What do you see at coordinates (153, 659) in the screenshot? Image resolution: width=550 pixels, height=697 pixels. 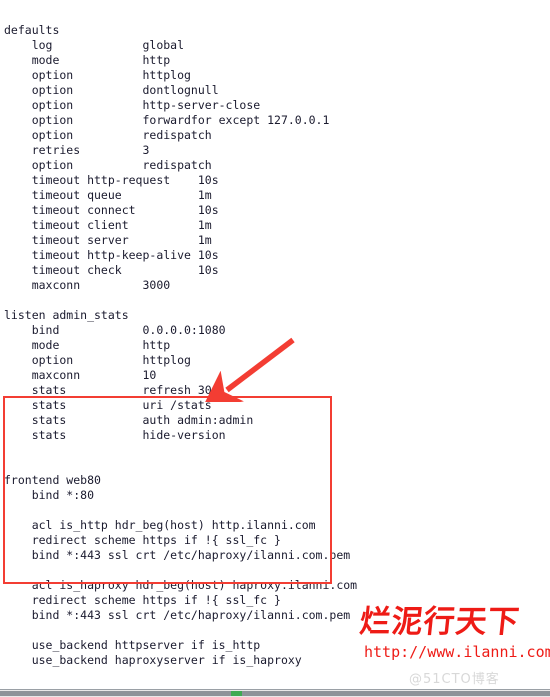 I see `config-line: use_backend haproxyserver if is_haproxy` at bounding box center [153, 659].